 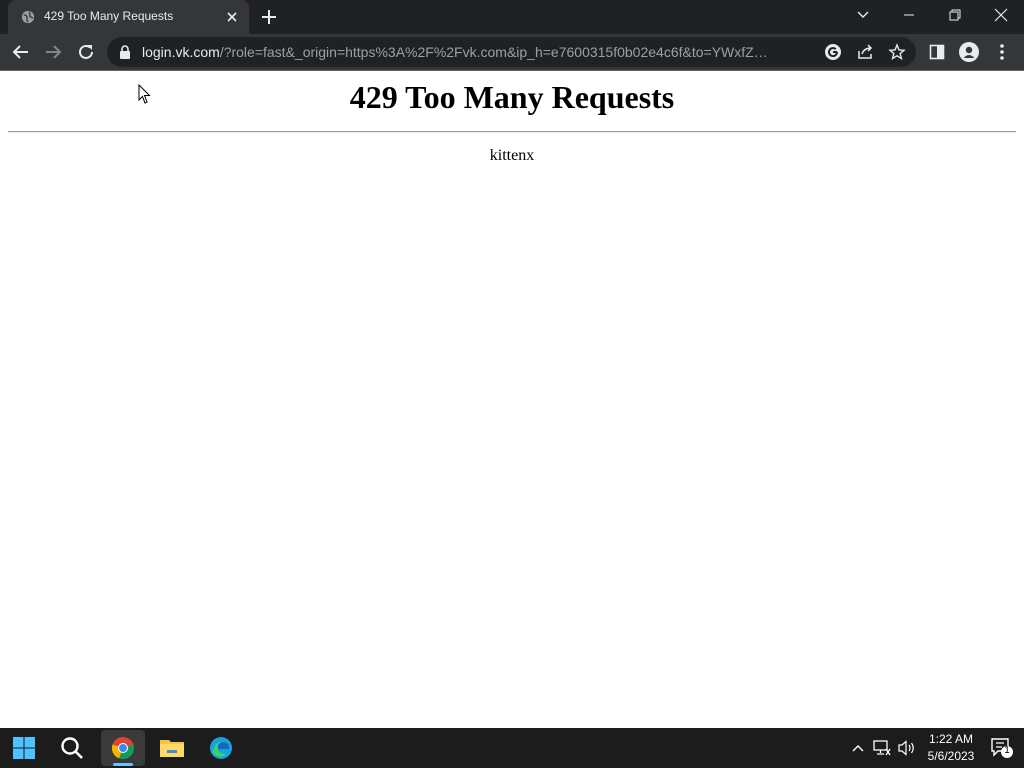 What do you see at coordinates (512, 97) in the screenshot?
I see `page-title: 429 Too Many Requests` at bounding box center [512, 97].